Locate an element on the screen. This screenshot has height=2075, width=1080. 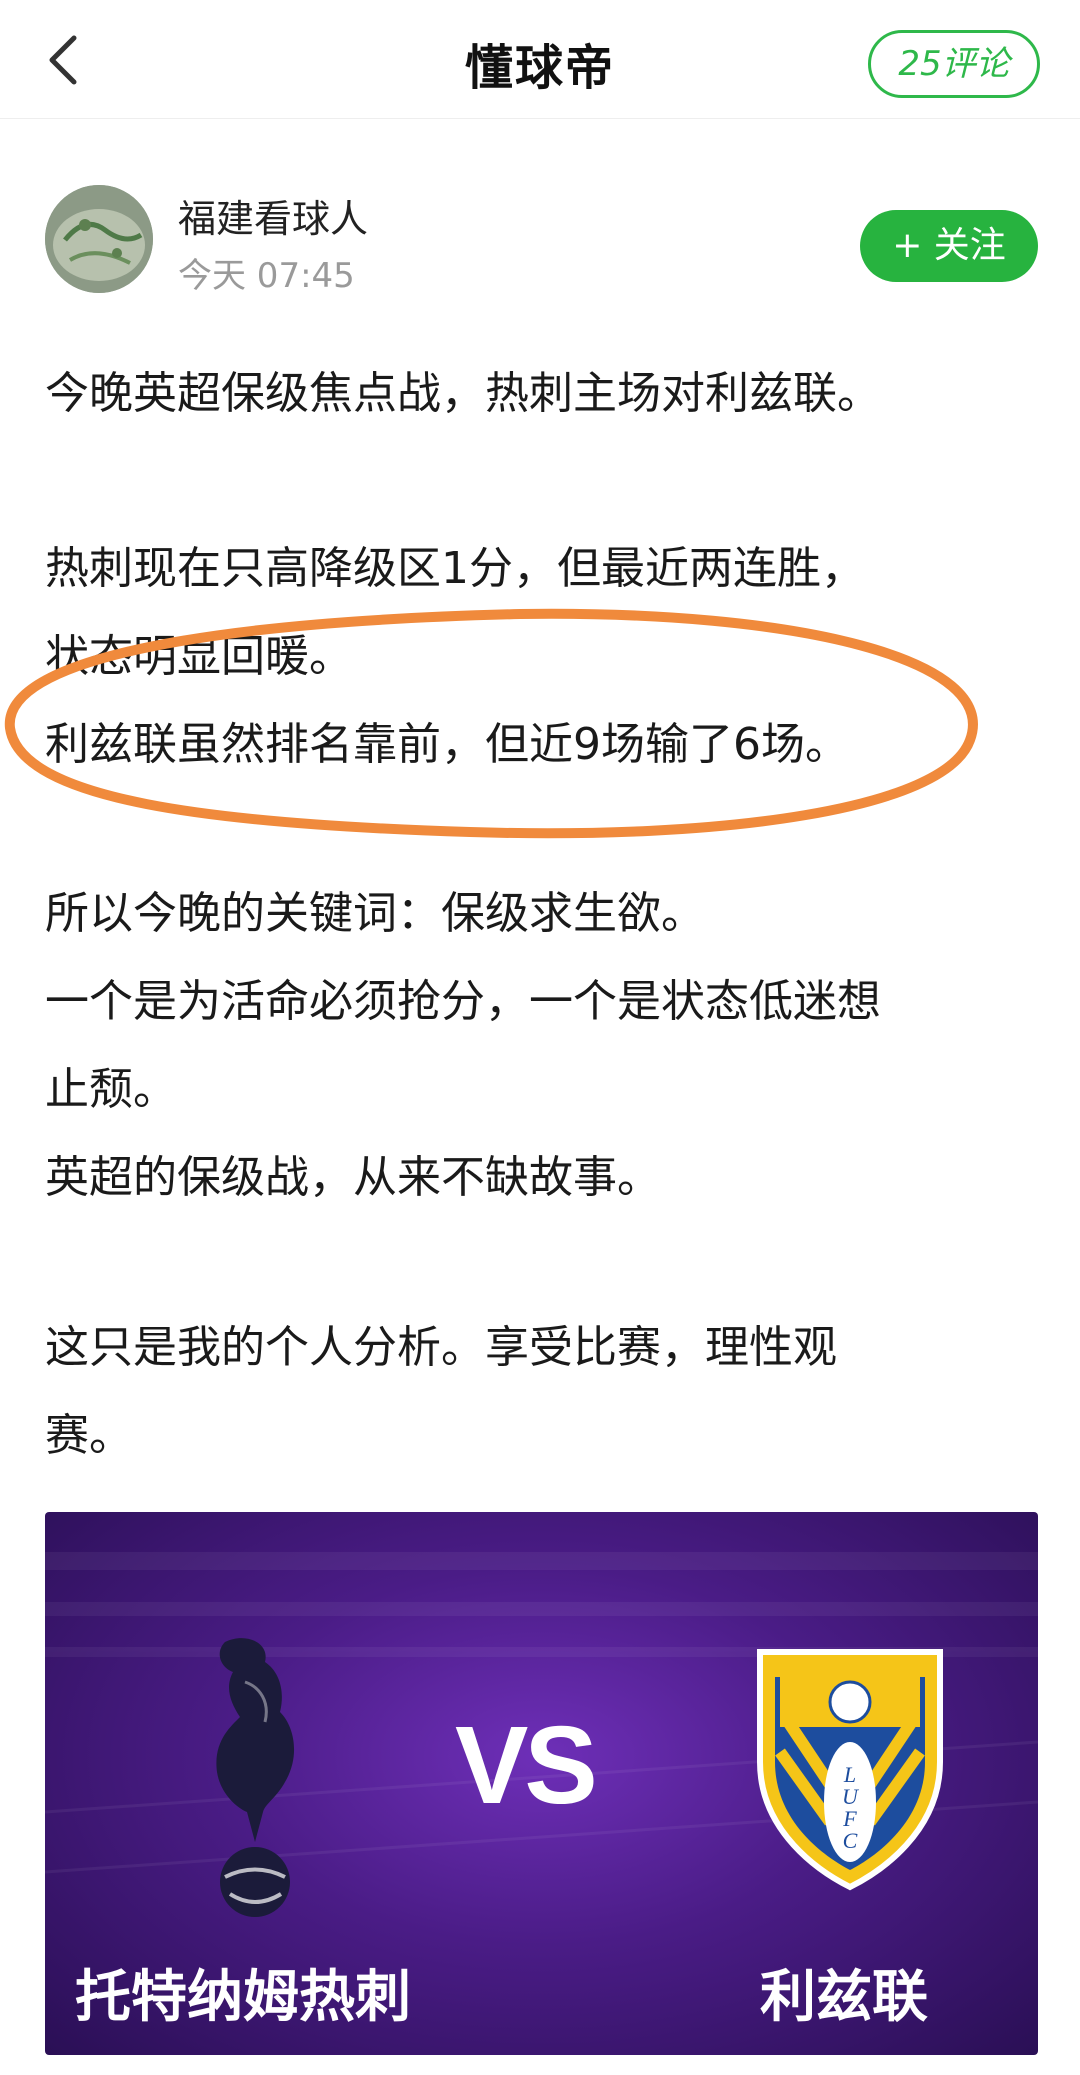
post-paragraph-7a: 这只是我的个人分析。享受比赛，理性观 is located at coordinates (441, 1347).